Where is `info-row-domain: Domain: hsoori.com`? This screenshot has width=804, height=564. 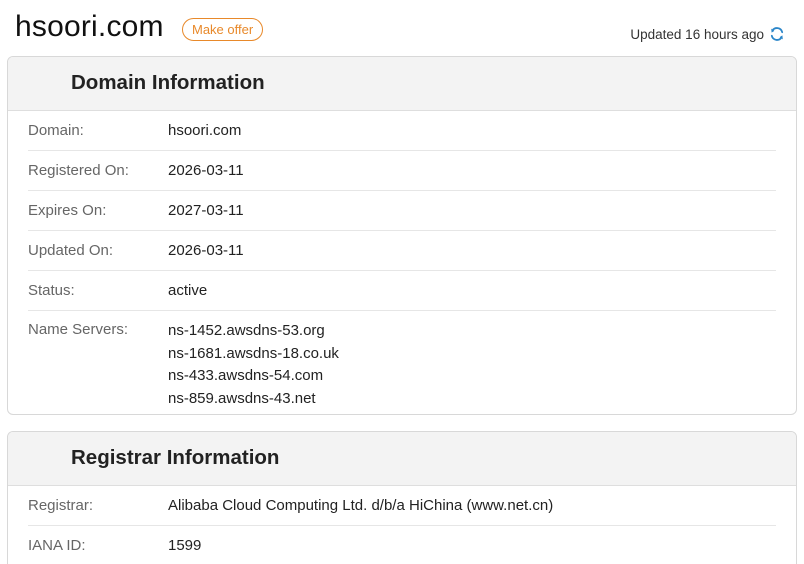 info-row-domain: Domain: hsoori.com is located at coordinates (402, 131).